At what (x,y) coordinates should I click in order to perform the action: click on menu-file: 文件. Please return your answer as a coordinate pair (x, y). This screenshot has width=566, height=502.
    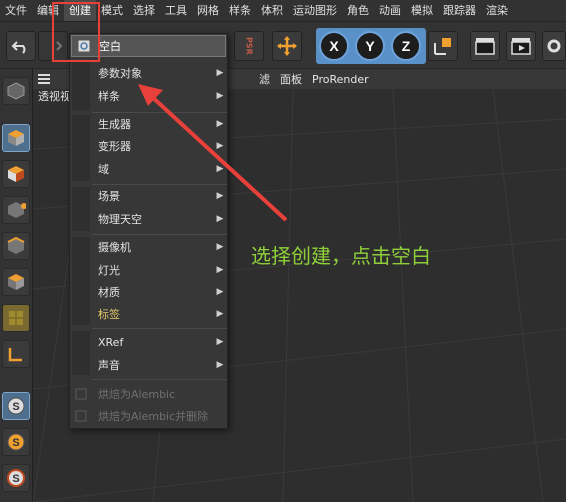
    Looking at the image, I should click on (16, 10).